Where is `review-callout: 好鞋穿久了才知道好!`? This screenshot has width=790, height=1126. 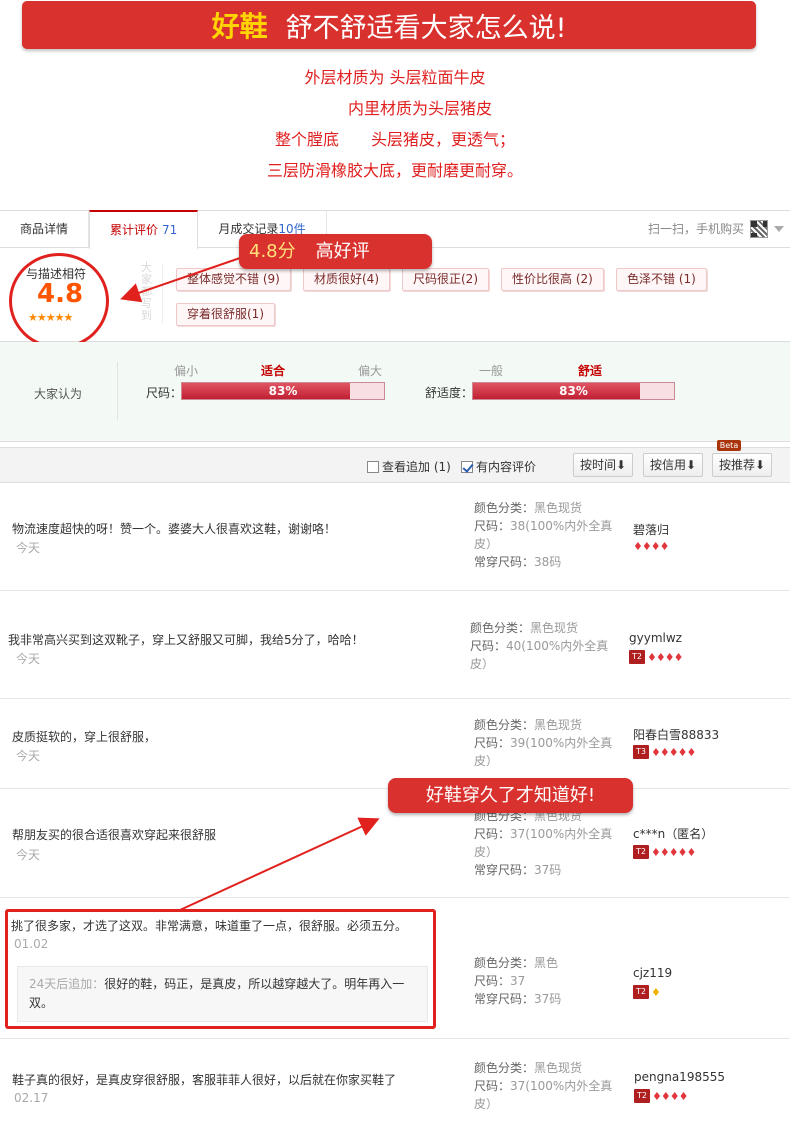
review-callout: 好鞋穿久了才知道好! is located at coordinates (510, 795).